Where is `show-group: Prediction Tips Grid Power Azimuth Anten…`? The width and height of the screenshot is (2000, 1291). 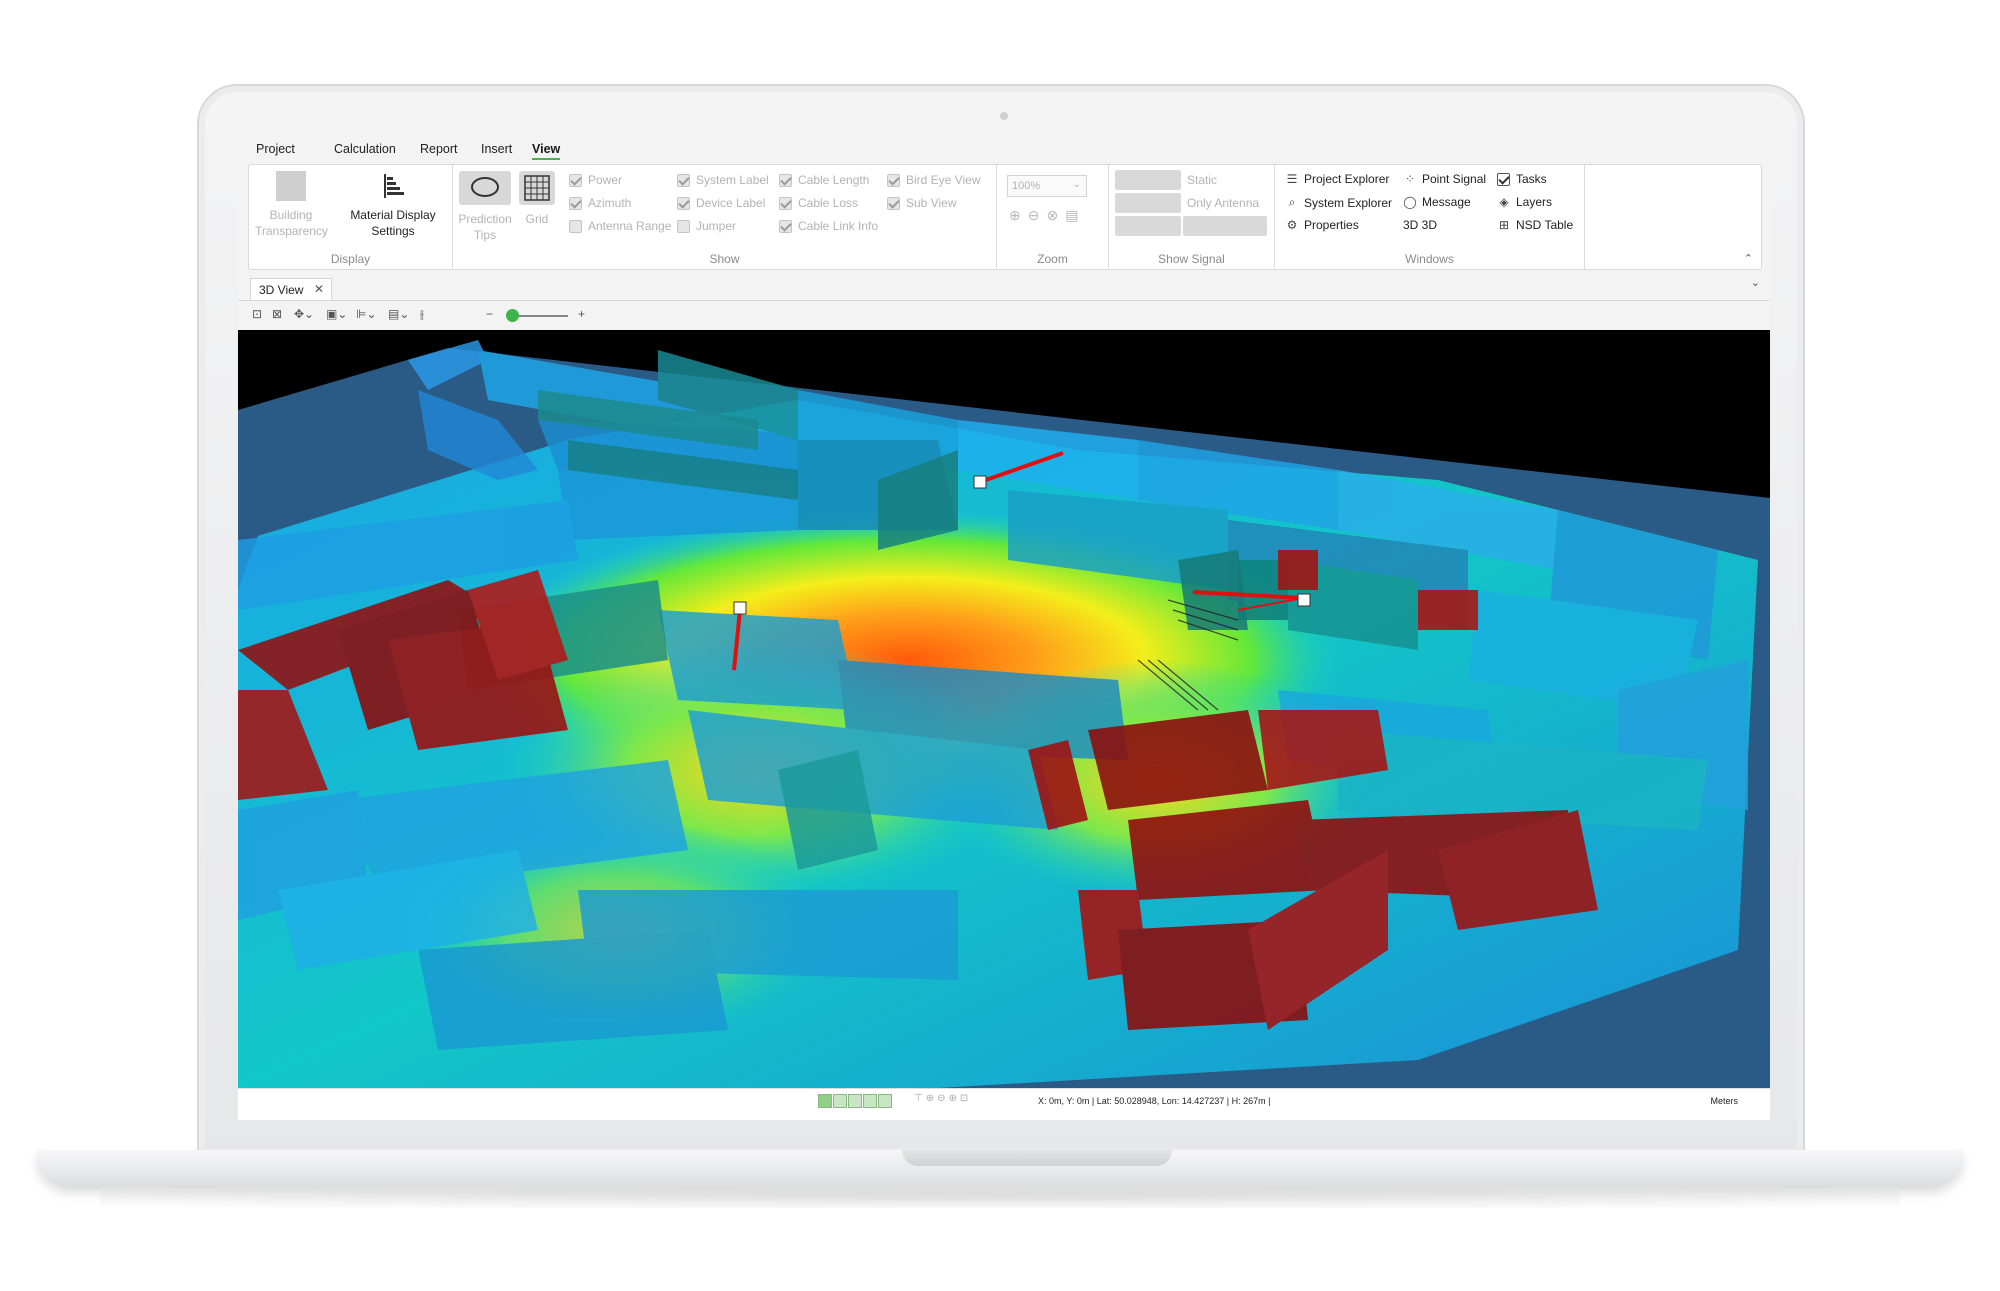
show-group: Prediction Tips Grid Power Azimuth Anten… is located at coordinates (725, 217).